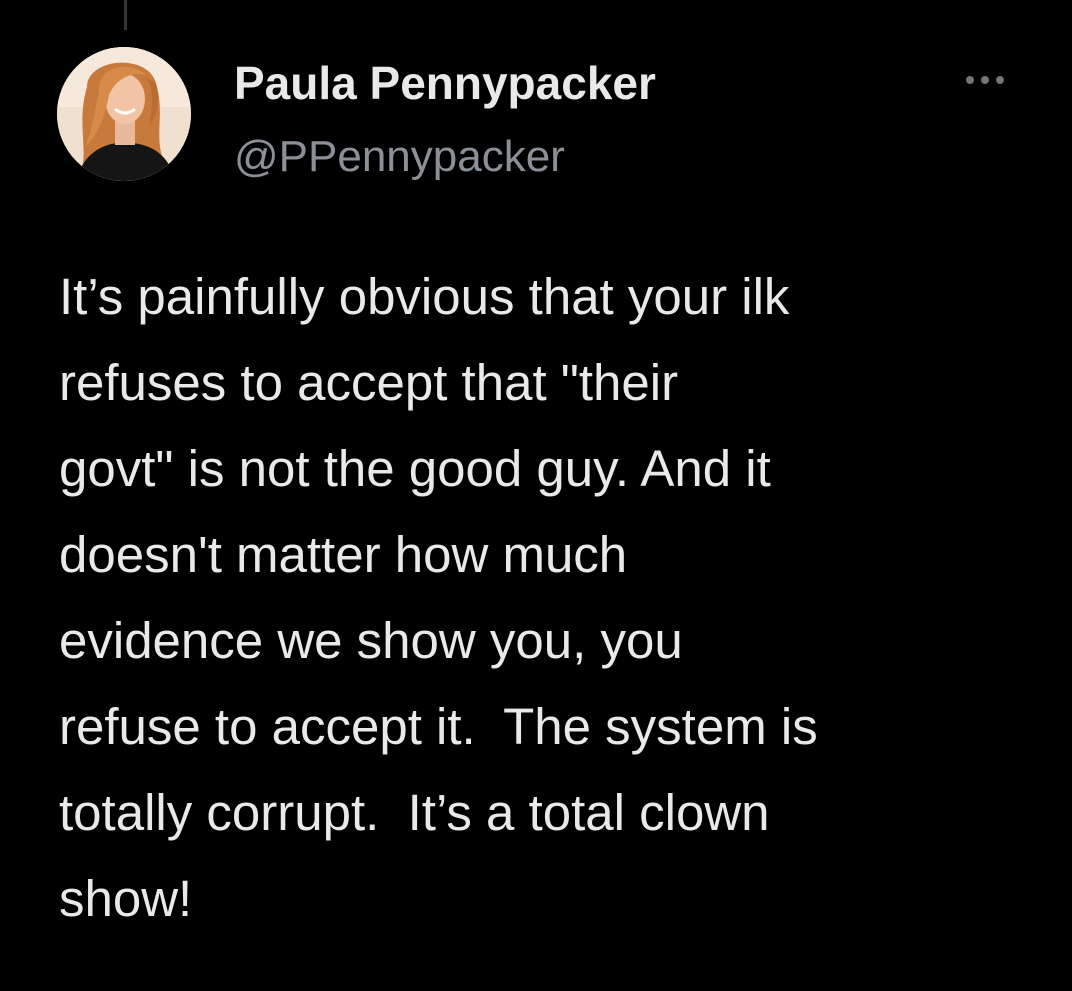  I want to click on tweet-text-line: doesn't matter how much, so click(343, 554).